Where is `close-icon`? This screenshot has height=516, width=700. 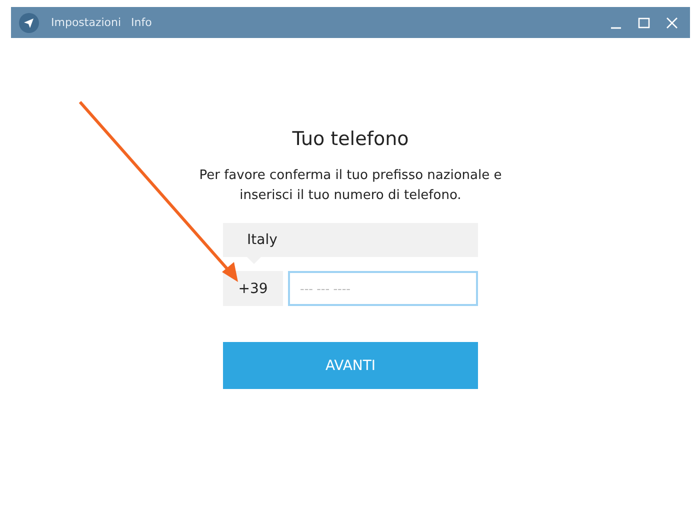
close-icon is located at coordinates (672, 22).